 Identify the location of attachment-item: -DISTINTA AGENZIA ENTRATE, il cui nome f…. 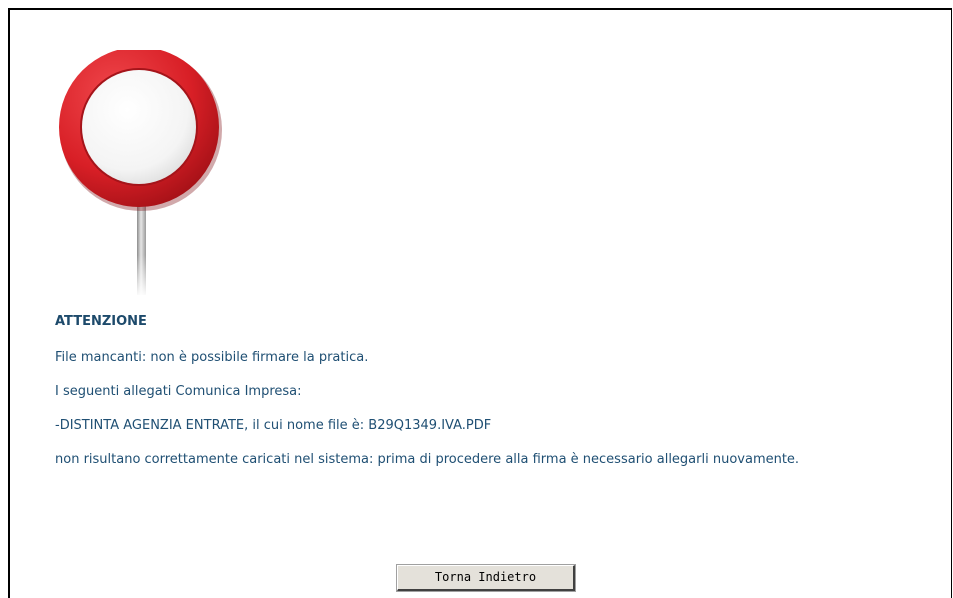
(273, 425).